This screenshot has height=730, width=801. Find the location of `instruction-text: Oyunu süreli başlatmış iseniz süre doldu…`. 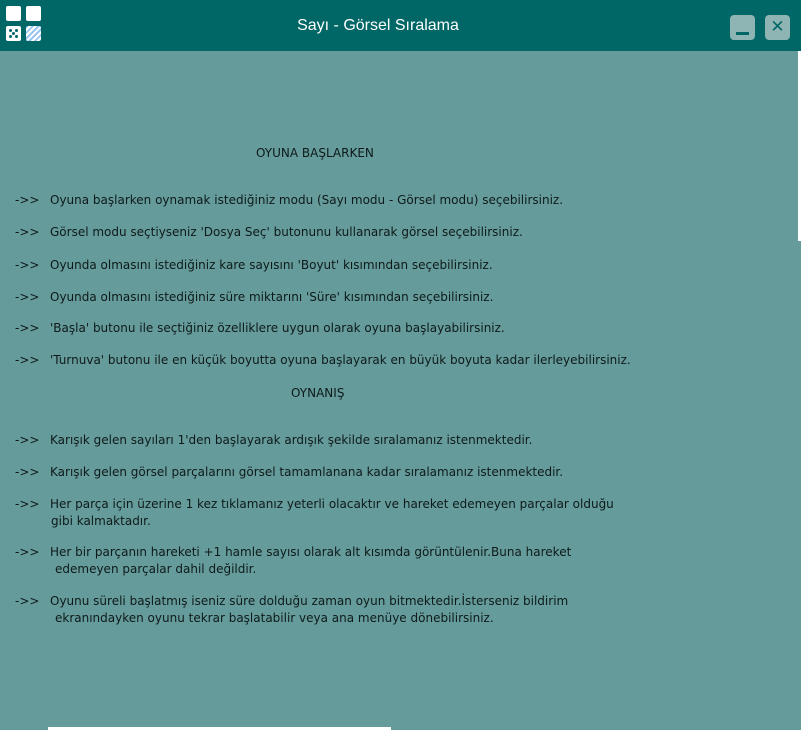

instruction-text: Oyunu süreli başlatmış iseniz süre doldu… is located at coordinates (309, 601).